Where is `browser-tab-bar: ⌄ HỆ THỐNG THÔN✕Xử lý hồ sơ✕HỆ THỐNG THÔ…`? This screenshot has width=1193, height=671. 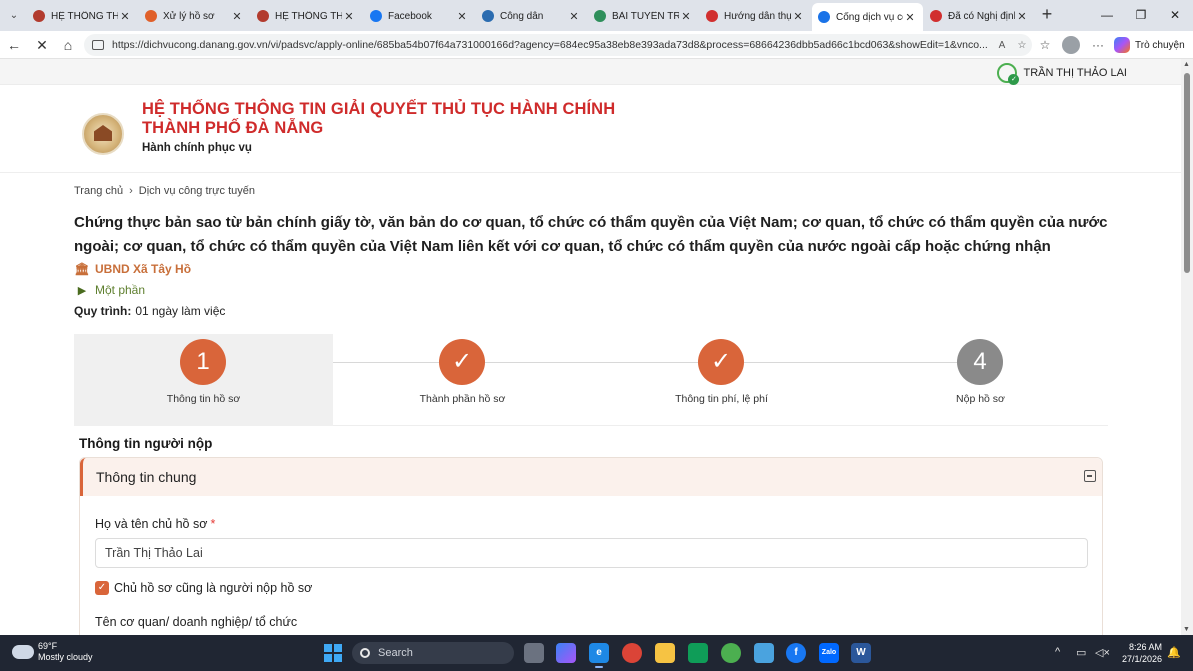
browser-tab-bar: ⌄ HỆ THỐNG THÔN✕Xử lý hồ sơ✕HỆ THỐNG THÔ… is located at coordinates (596, 15).